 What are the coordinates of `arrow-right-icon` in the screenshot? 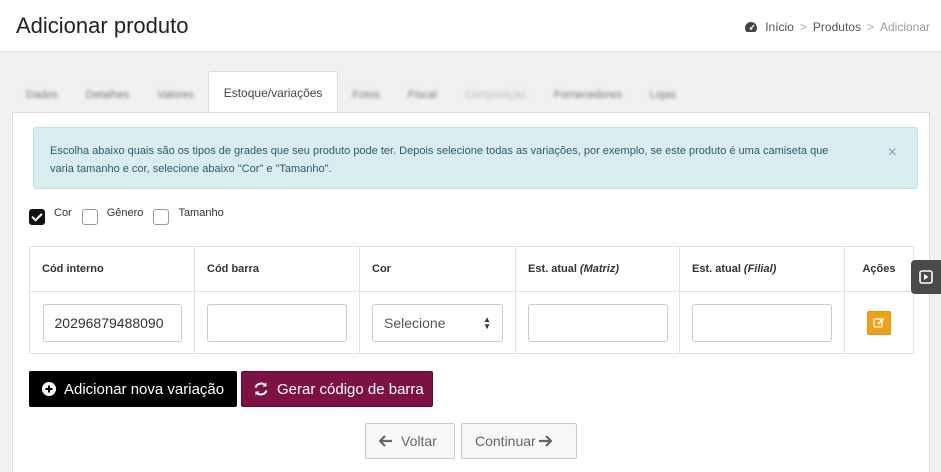 It's located at (545, 441).